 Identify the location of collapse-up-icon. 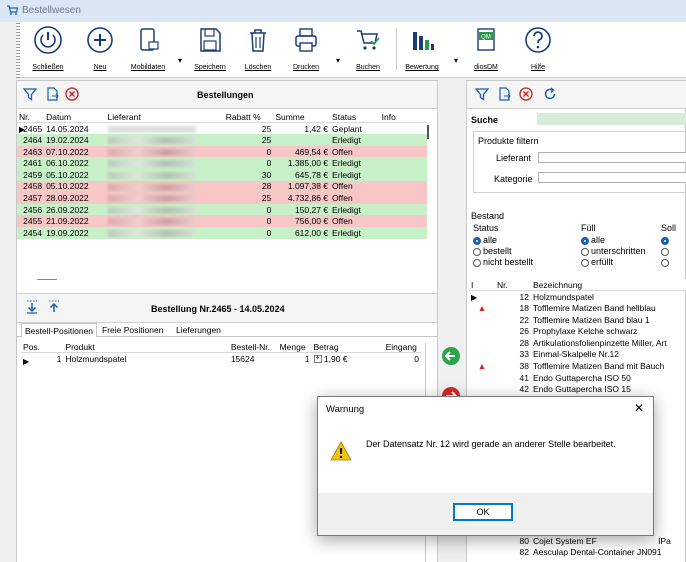
(54, 308).